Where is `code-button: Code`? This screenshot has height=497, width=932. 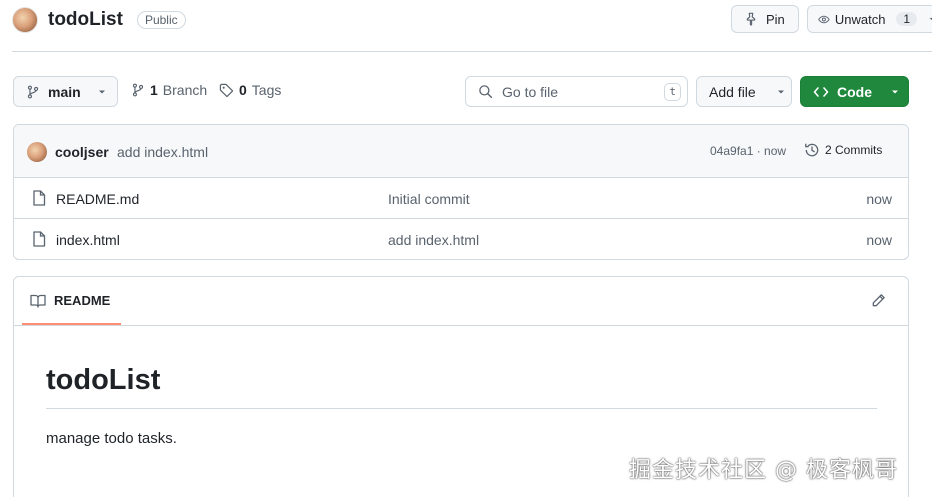 code-button: Code is located at coordinates (854, 91).